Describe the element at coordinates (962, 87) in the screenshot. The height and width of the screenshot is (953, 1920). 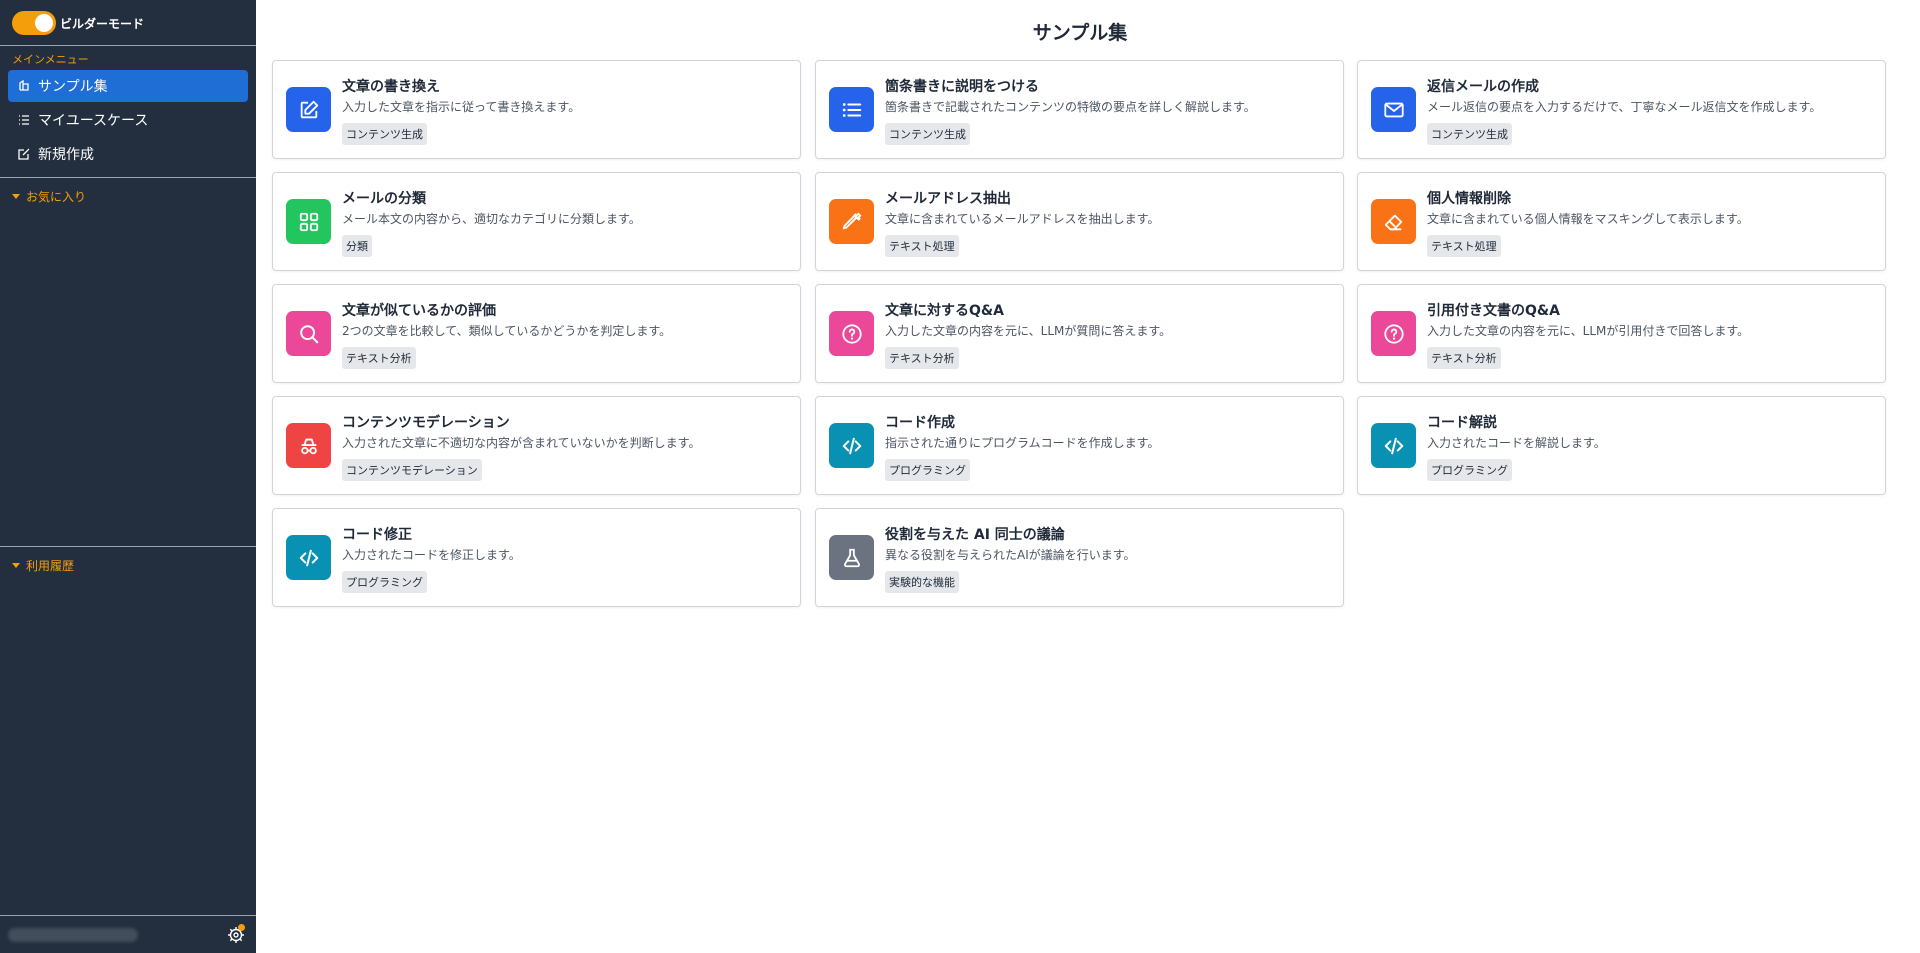
I see `card-title: 箇条書きに説明をつける` at that location.